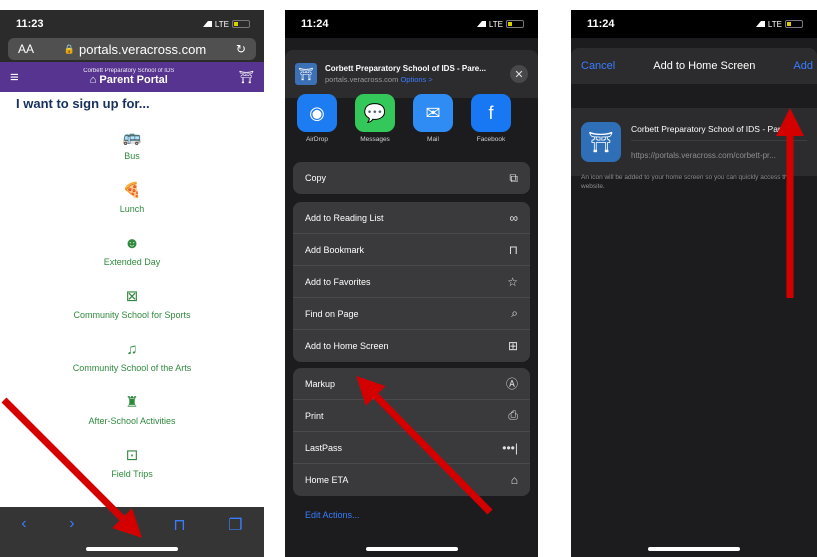  What do you see at coordinates (598, 66) in the screenshot?
I see `cancel-button: Cancel` at bounding box center [598, 66].